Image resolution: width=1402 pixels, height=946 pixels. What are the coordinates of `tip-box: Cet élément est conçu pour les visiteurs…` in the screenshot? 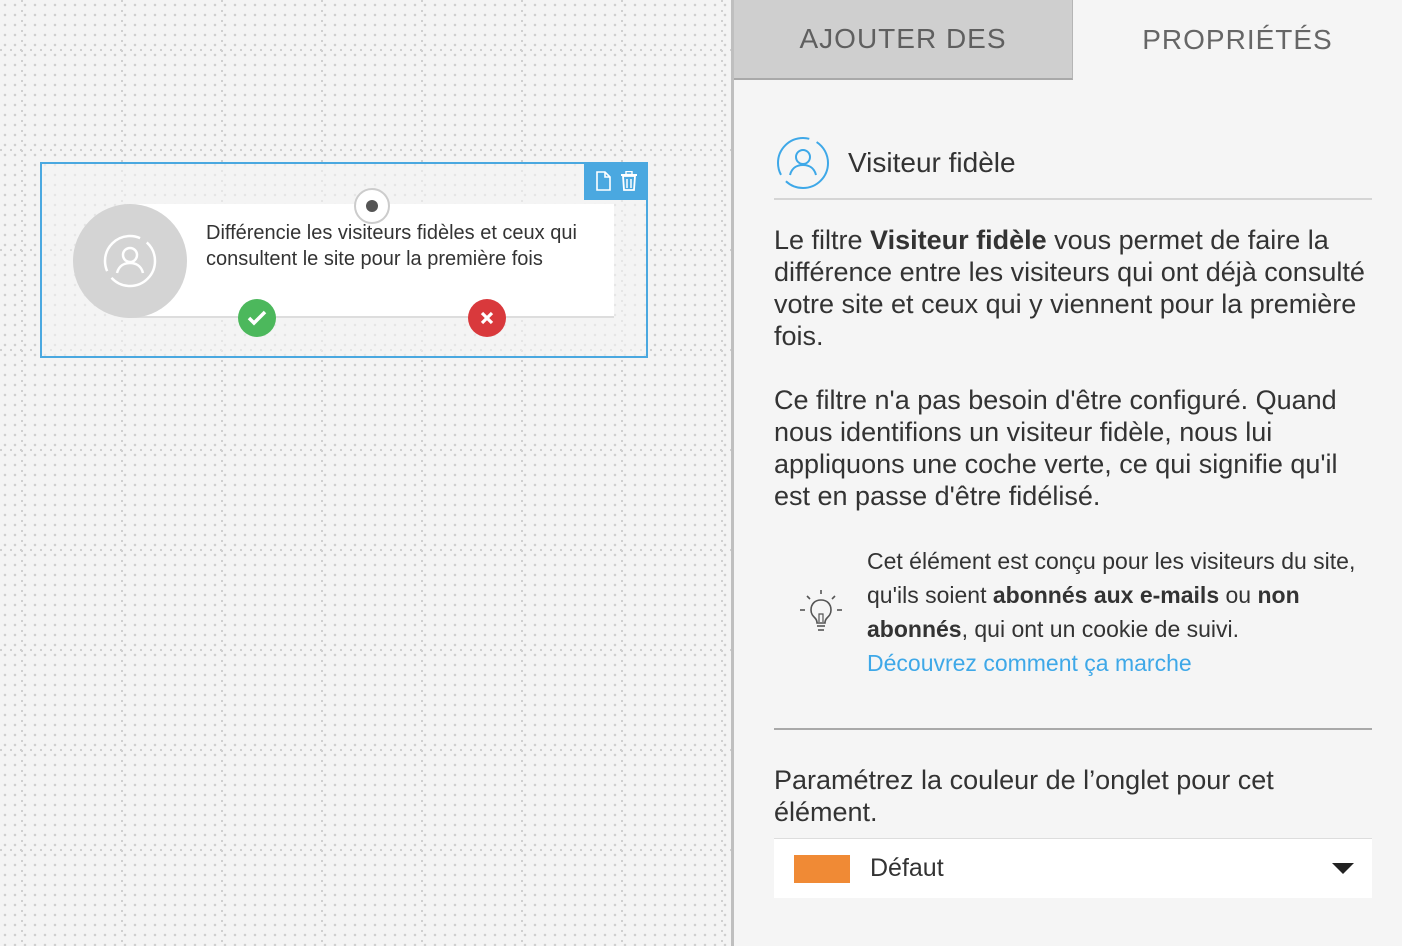 It's located at (1073, 612).